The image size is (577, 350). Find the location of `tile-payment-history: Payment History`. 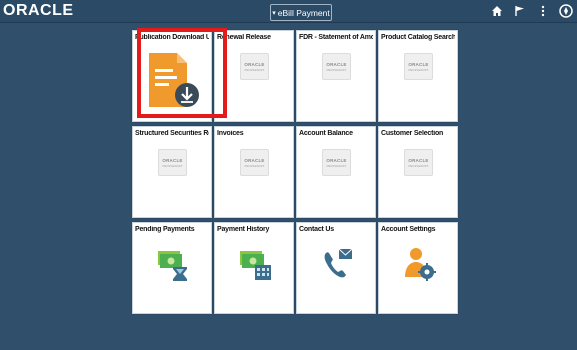

tile-payment-history: Payment History is located at coordinates (254, 268).